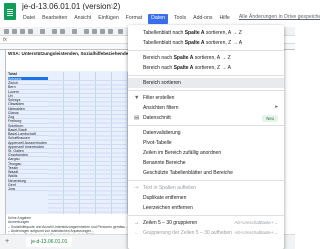 This screenshot has width=320, height=249. I want to click on ungroup-shortcut: Alt+Umschalttaste+←, so click(256, 232).